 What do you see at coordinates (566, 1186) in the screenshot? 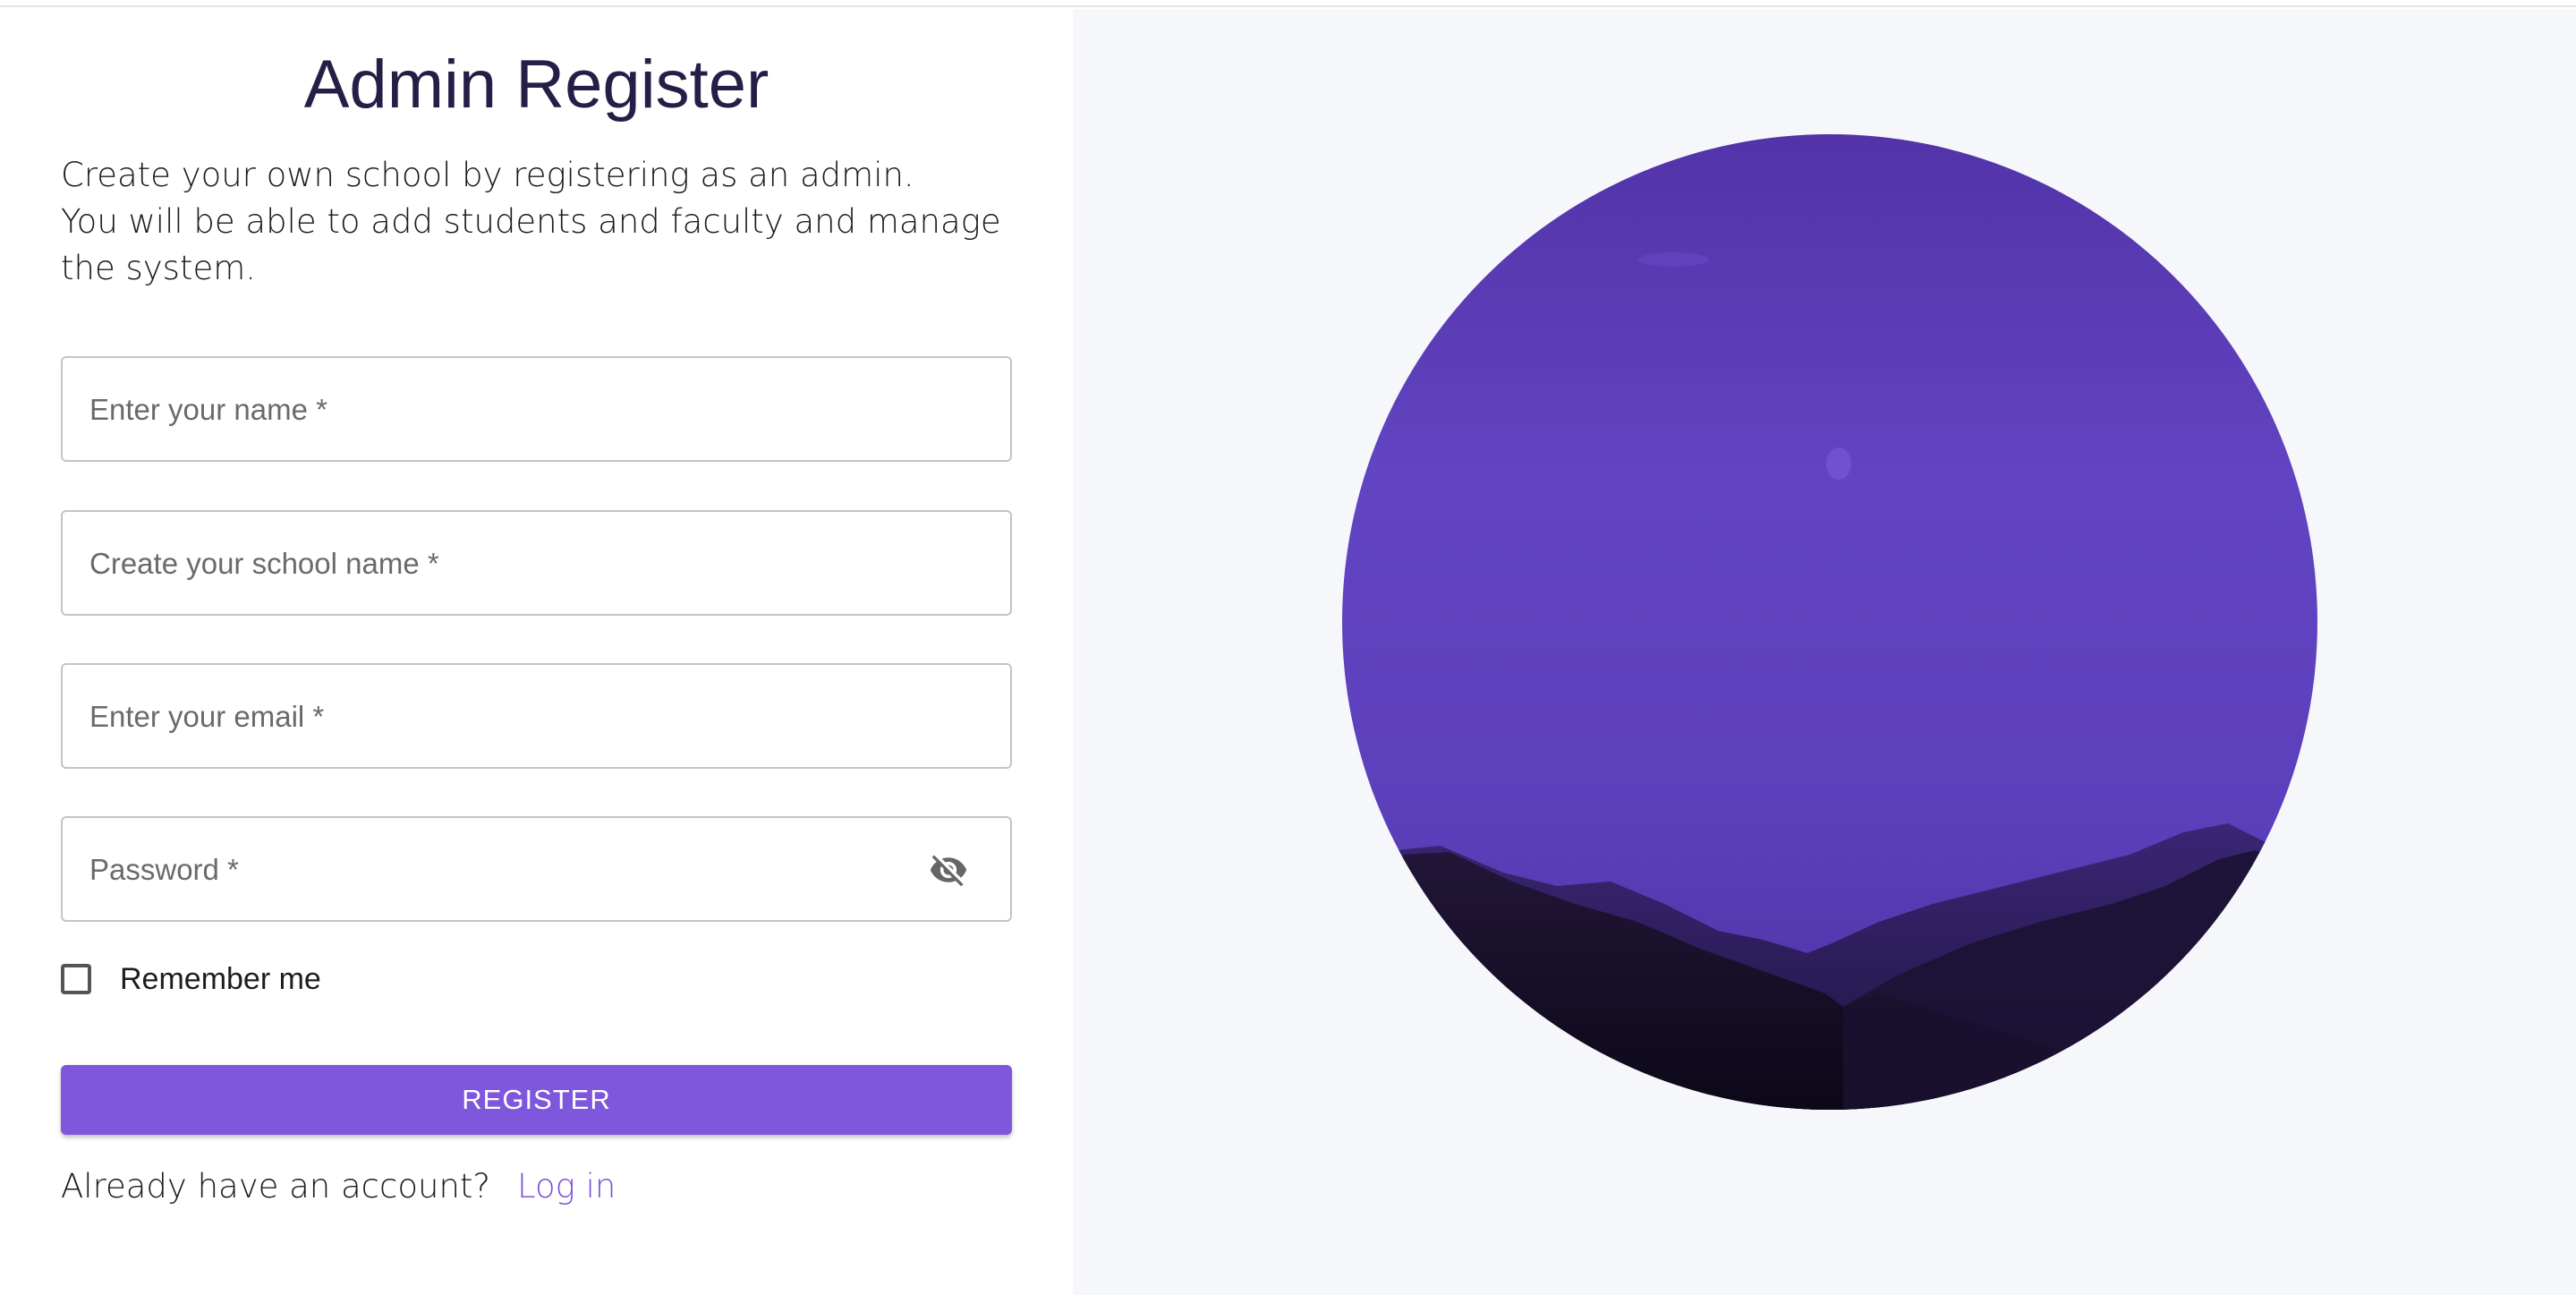
I see `login-link: Log in` at bounding box center [566, 1186].